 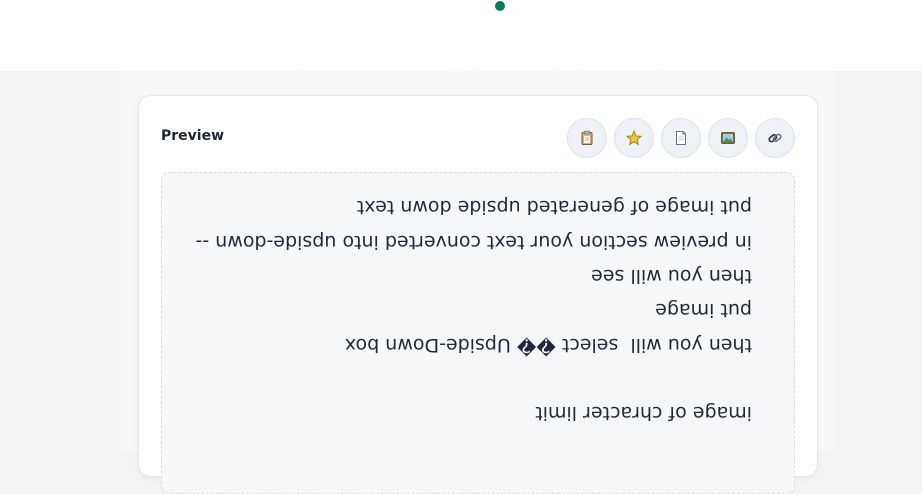 I want to click on link-icon, so click(x=775, y=138).